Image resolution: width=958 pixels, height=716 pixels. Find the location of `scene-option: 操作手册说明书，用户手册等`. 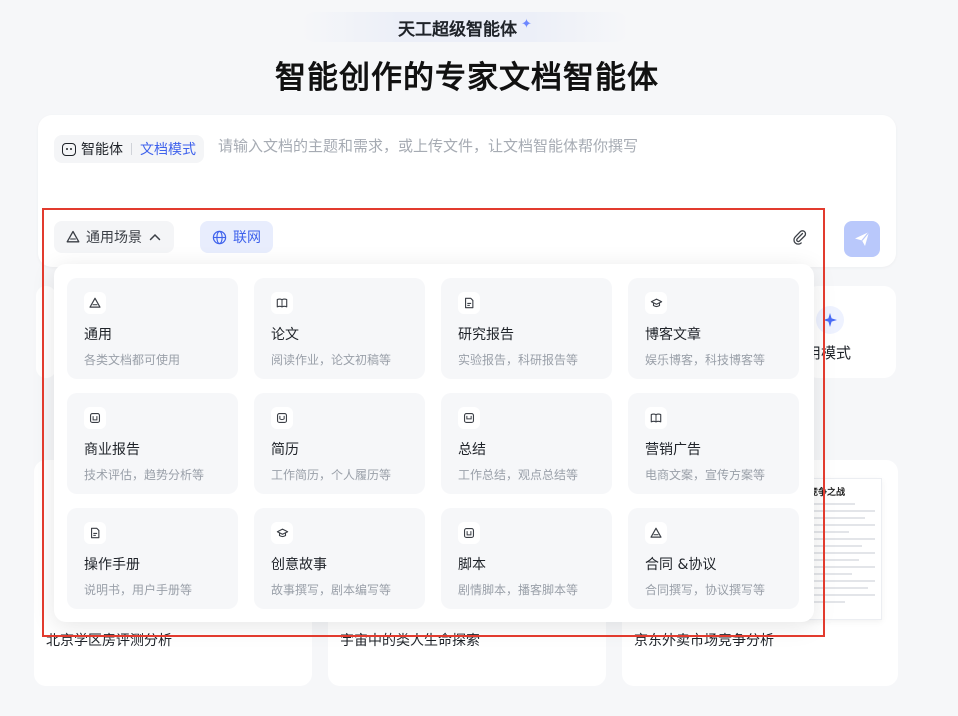

scene-option: 操作手册说明书，用户手册等 is located at coordinates (152, 558).